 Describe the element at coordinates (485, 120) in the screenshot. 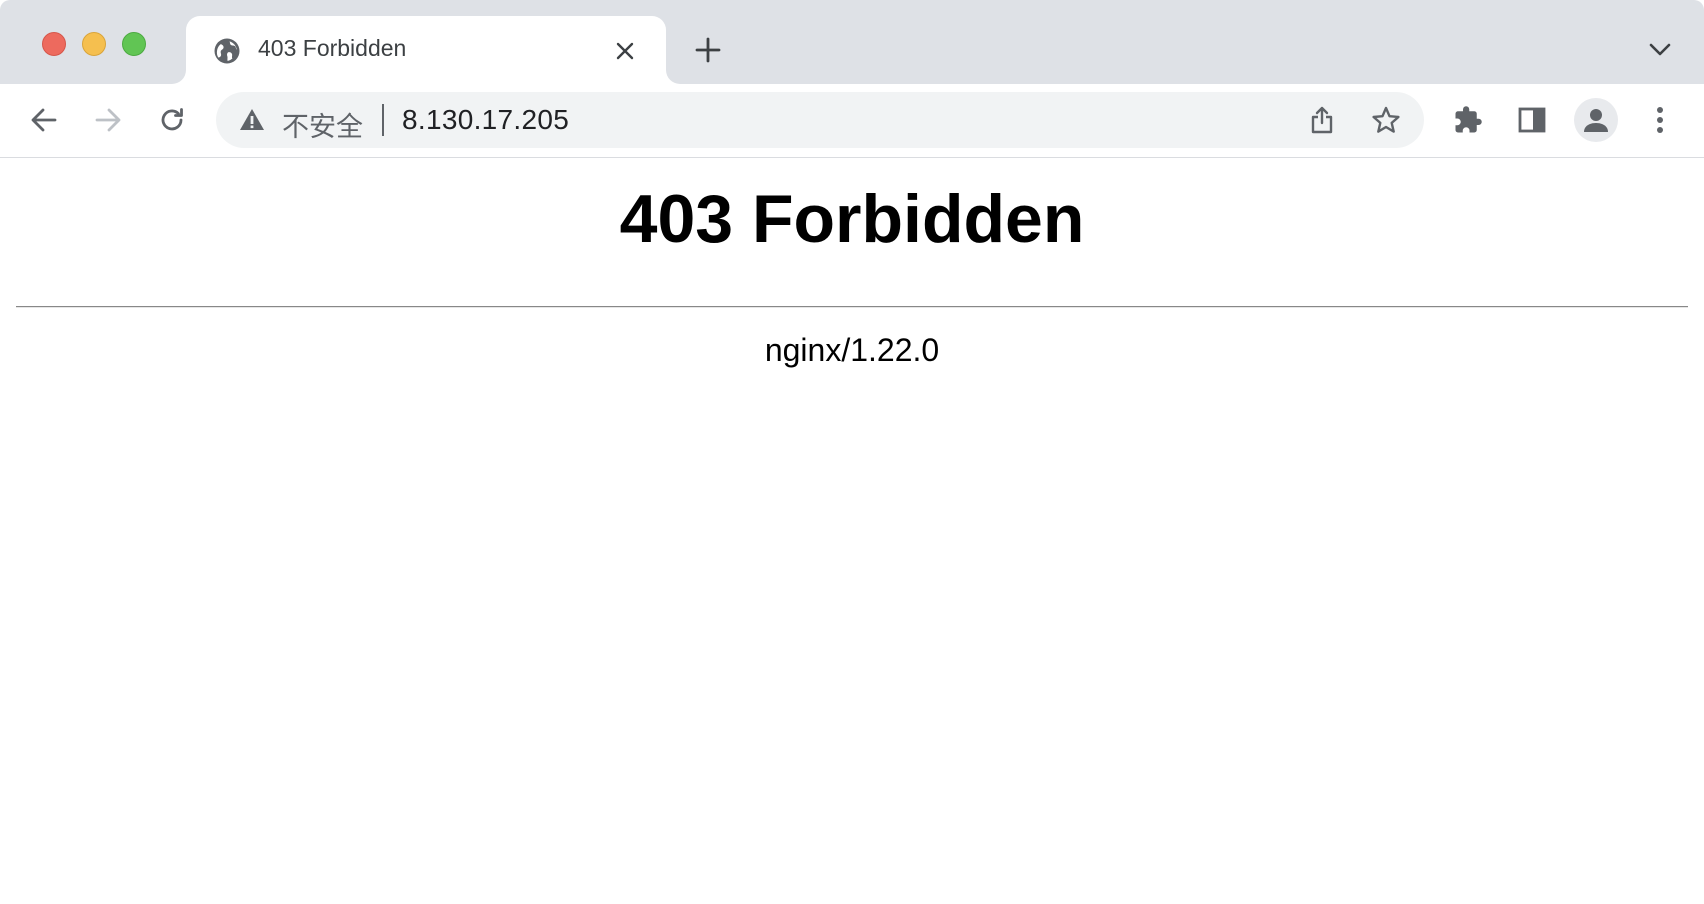

I see `url-text: 8.130.17.205` at that location.